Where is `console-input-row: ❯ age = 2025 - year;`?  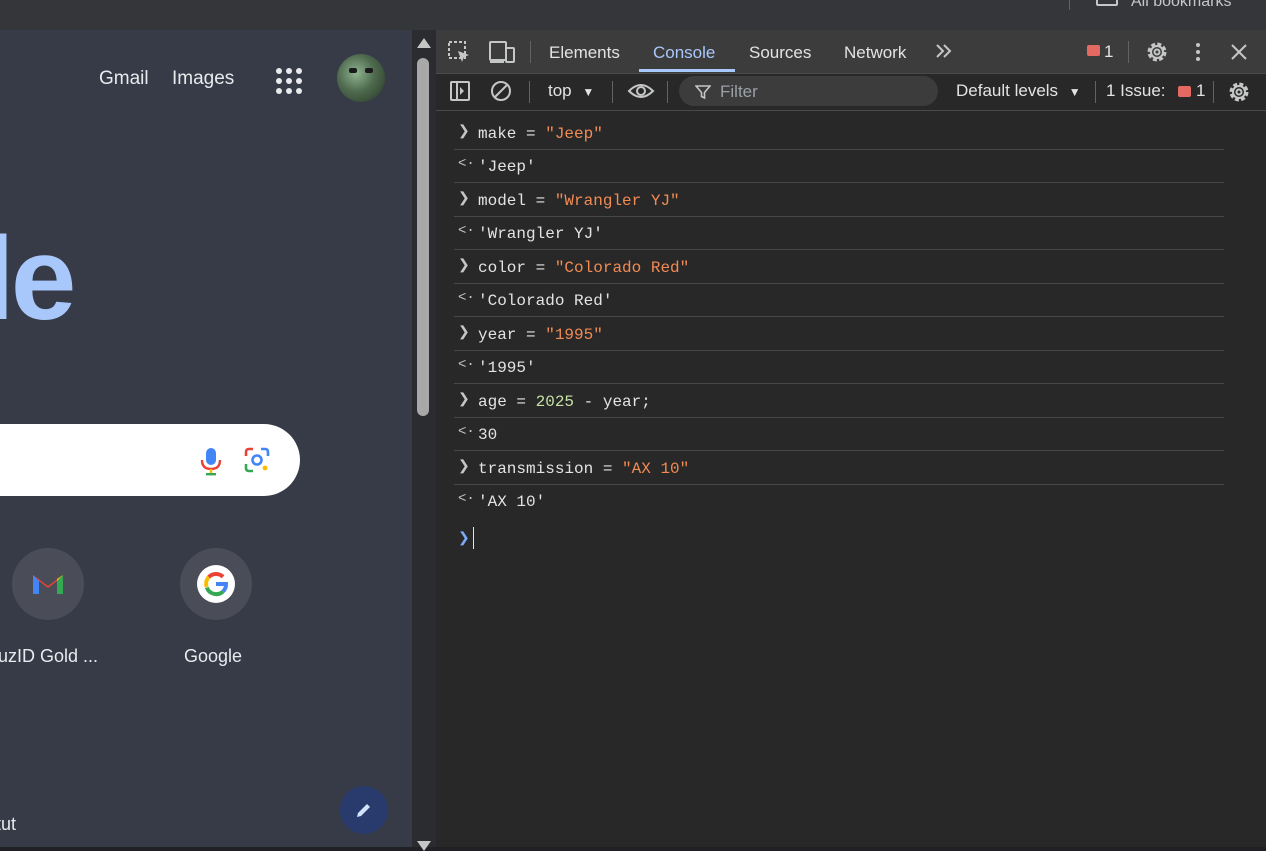
console-input-row: ❯ age = 2025 - year; is located at coordinates (839, 401).